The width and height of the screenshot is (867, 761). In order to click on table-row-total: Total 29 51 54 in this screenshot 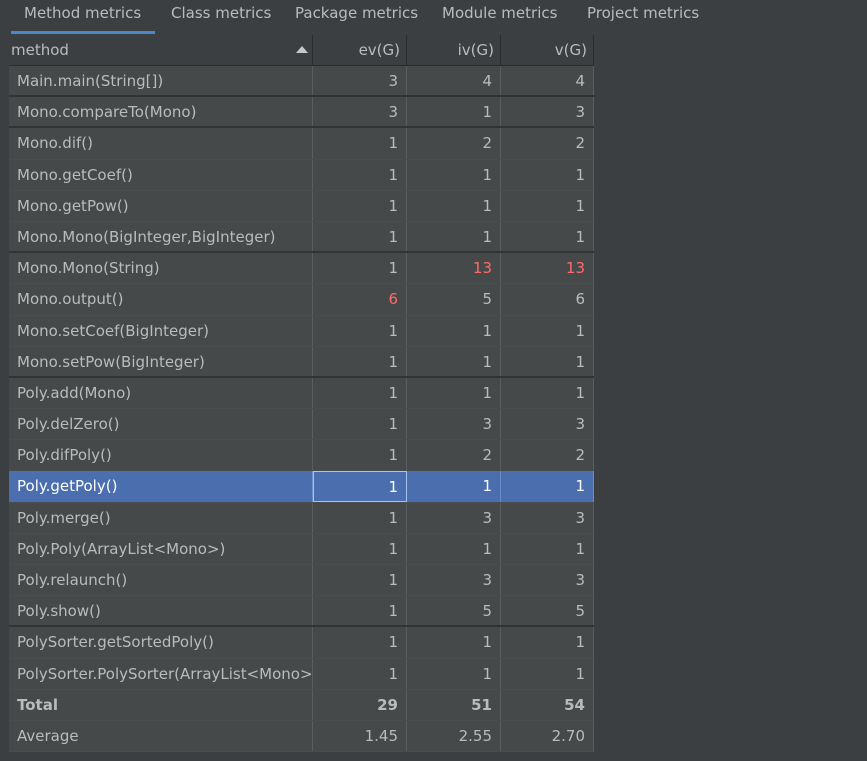, I will do `click(301, 705)`.